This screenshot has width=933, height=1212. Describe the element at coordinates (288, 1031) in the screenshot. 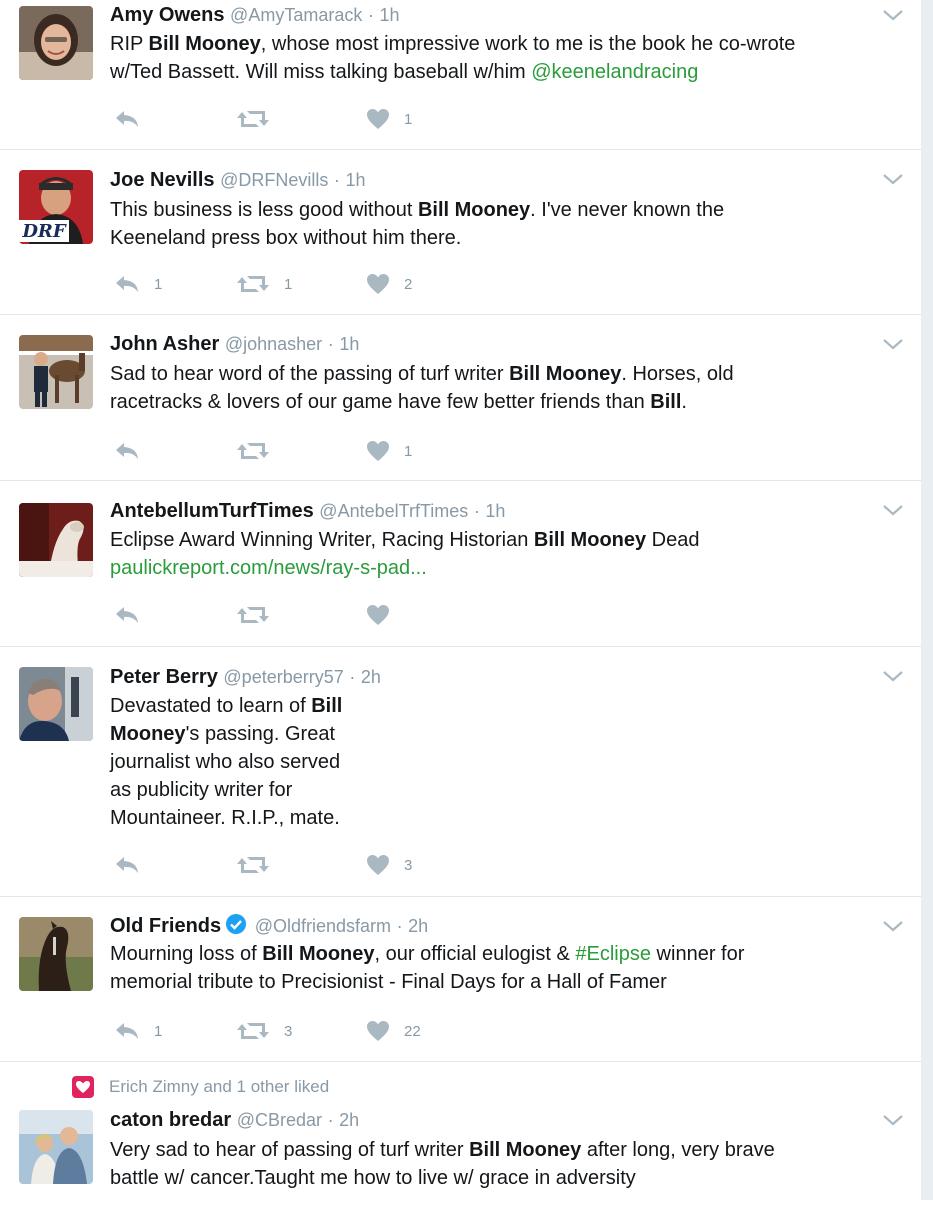

I see `retweet-count: 3` at that location.